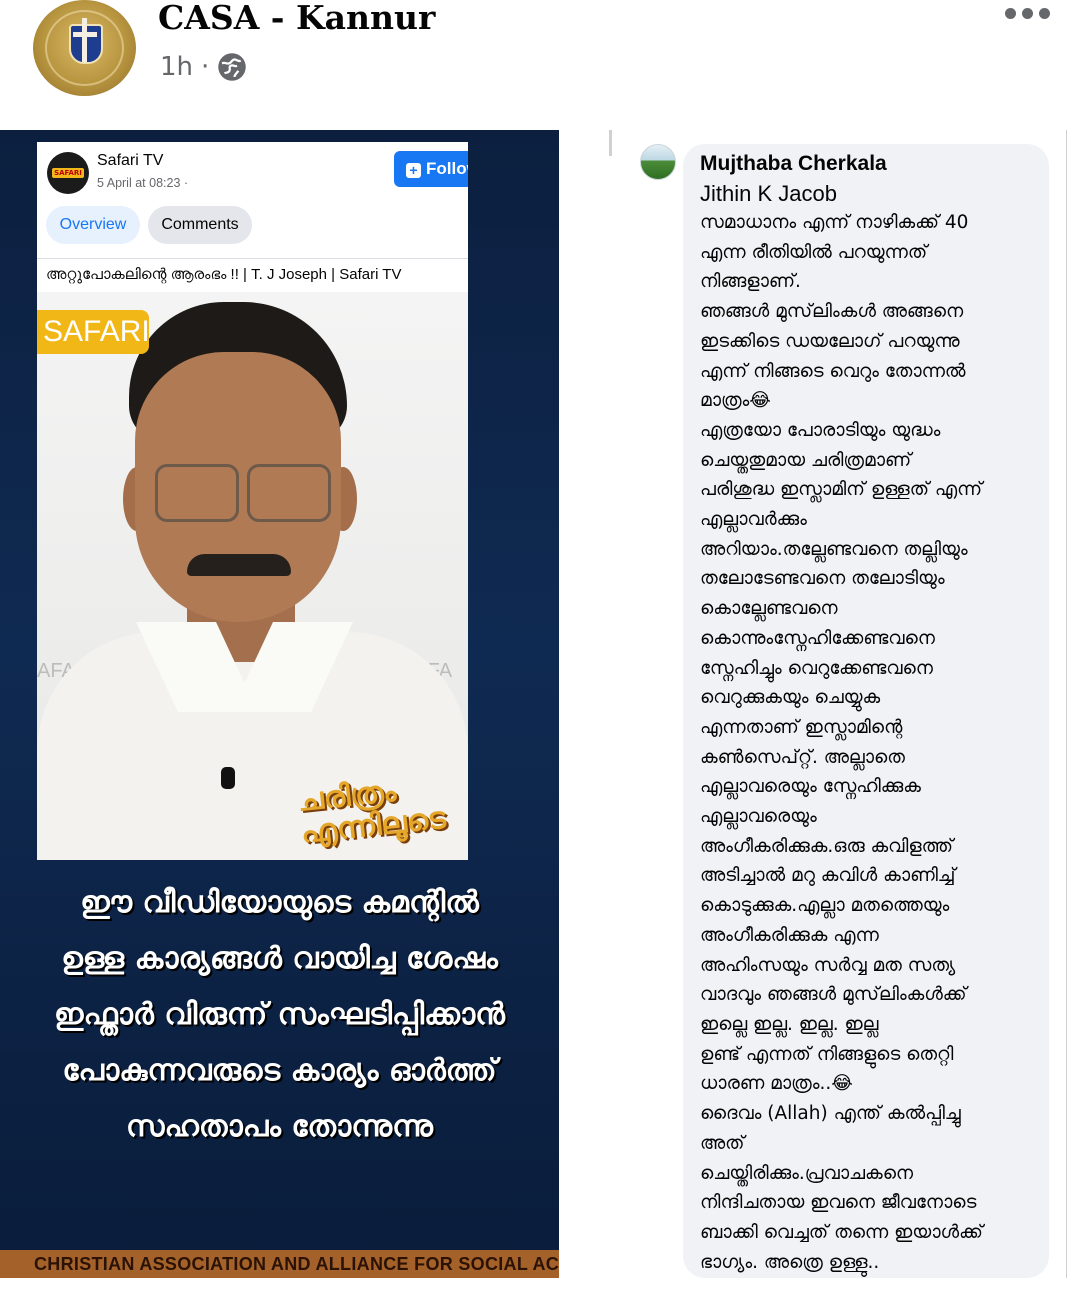  I want to click on comment-line: പരിശുദ്ധ ഇസ്ലാമിന് ഉള്ളത് എന്ന്, so click(841, 490).